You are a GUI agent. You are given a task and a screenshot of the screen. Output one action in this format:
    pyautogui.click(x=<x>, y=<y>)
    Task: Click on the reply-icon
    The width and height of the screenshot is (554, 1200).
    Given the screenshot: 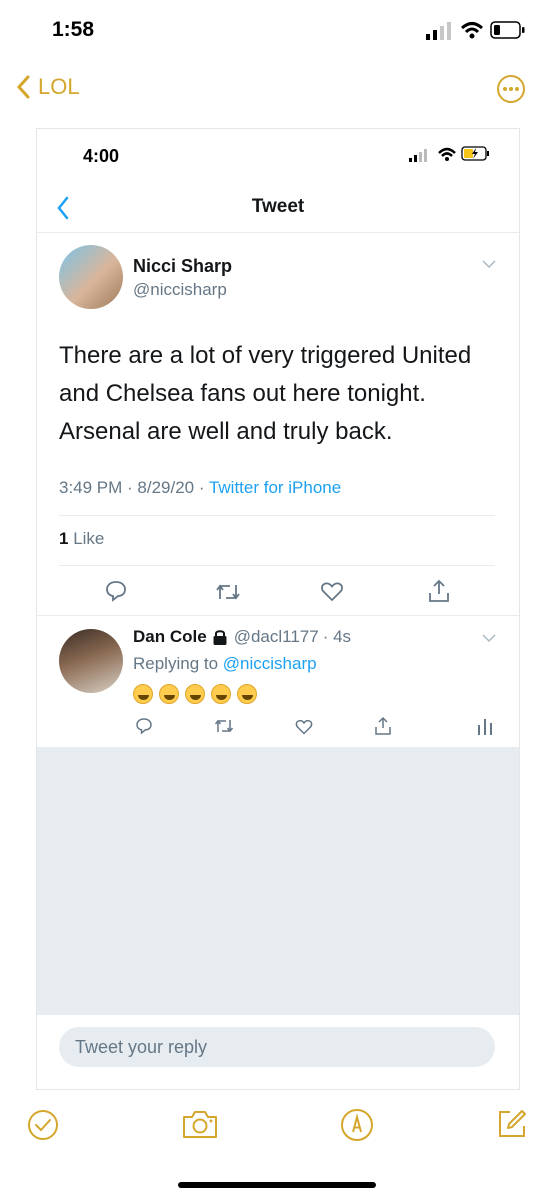 What is the action you would take?
    pyautogui.click(x=116, y=591)
    